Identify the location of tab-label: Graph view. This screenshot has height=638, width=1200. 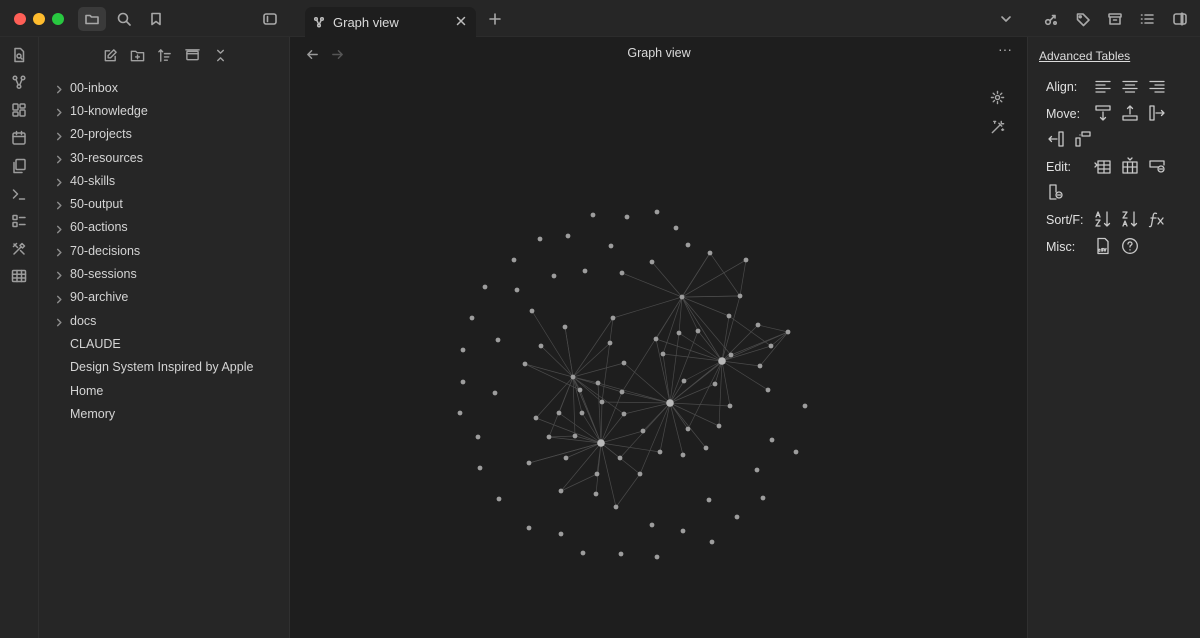
(366, 22).